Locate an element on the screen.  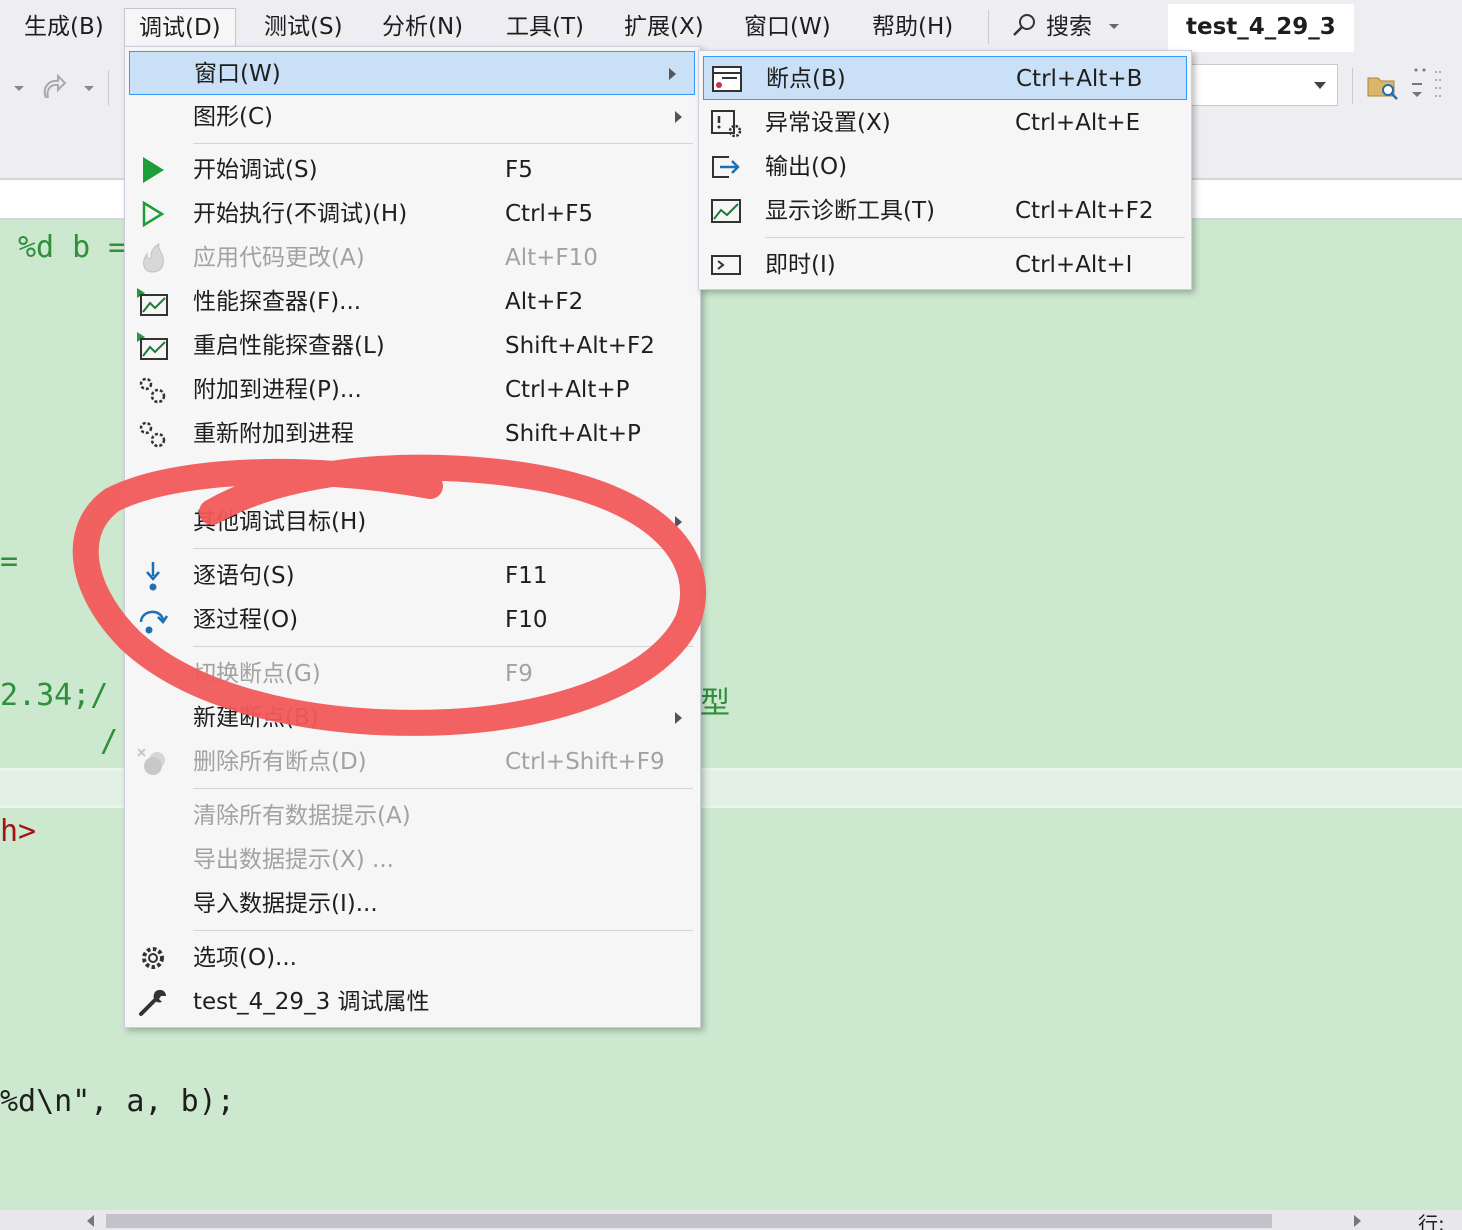
code-line: = is located at coordinates (9, 561).